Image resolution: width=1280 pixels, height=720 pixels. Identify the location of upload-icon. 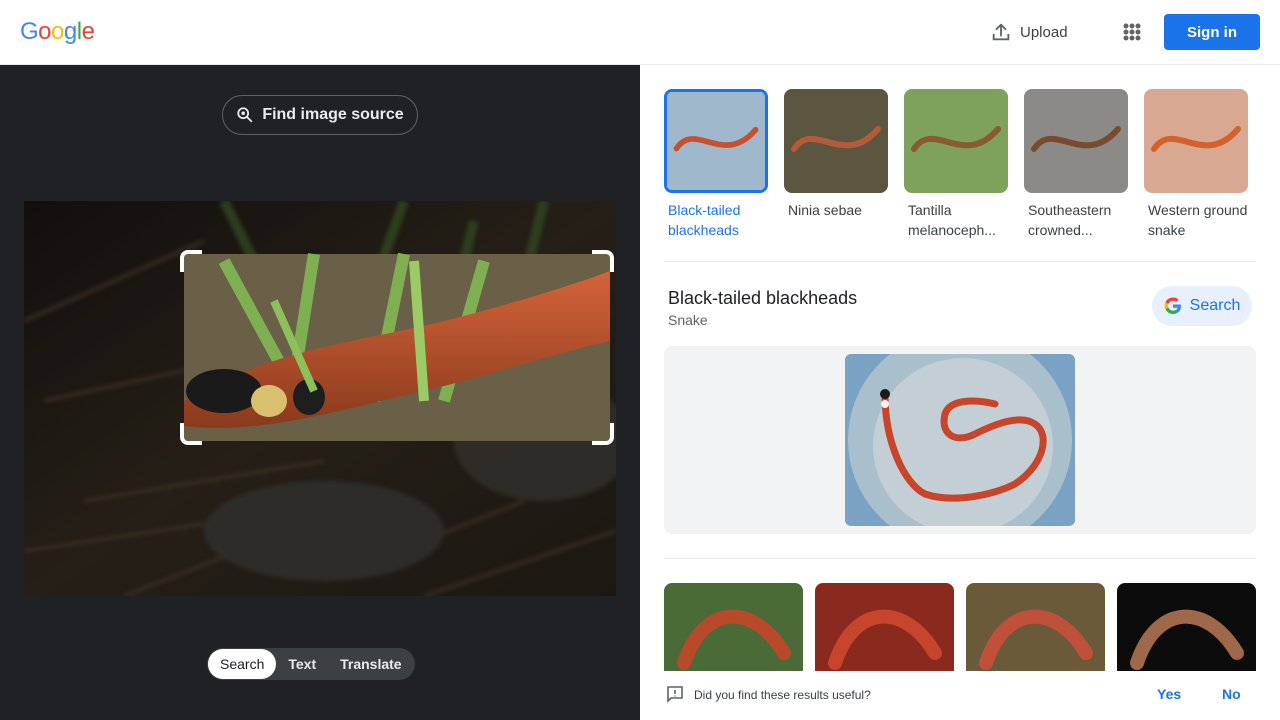
(1001, 32).